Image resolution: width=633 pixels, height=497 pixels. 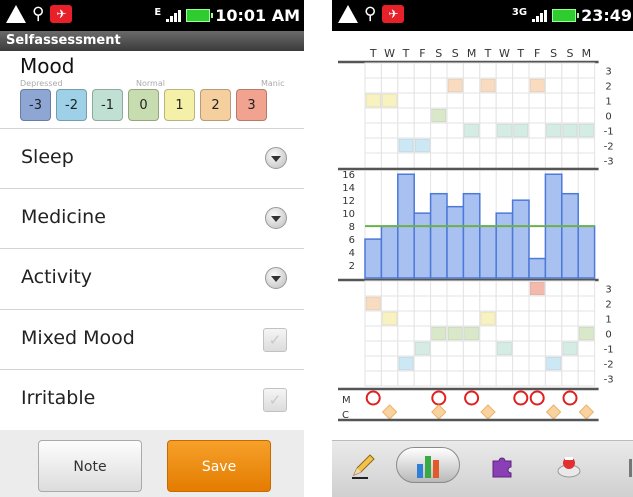 What do you see at coordinates (609, 380) in the screenshot?
I see `lower-scale-label: -3` at bounding box center [609, 380].